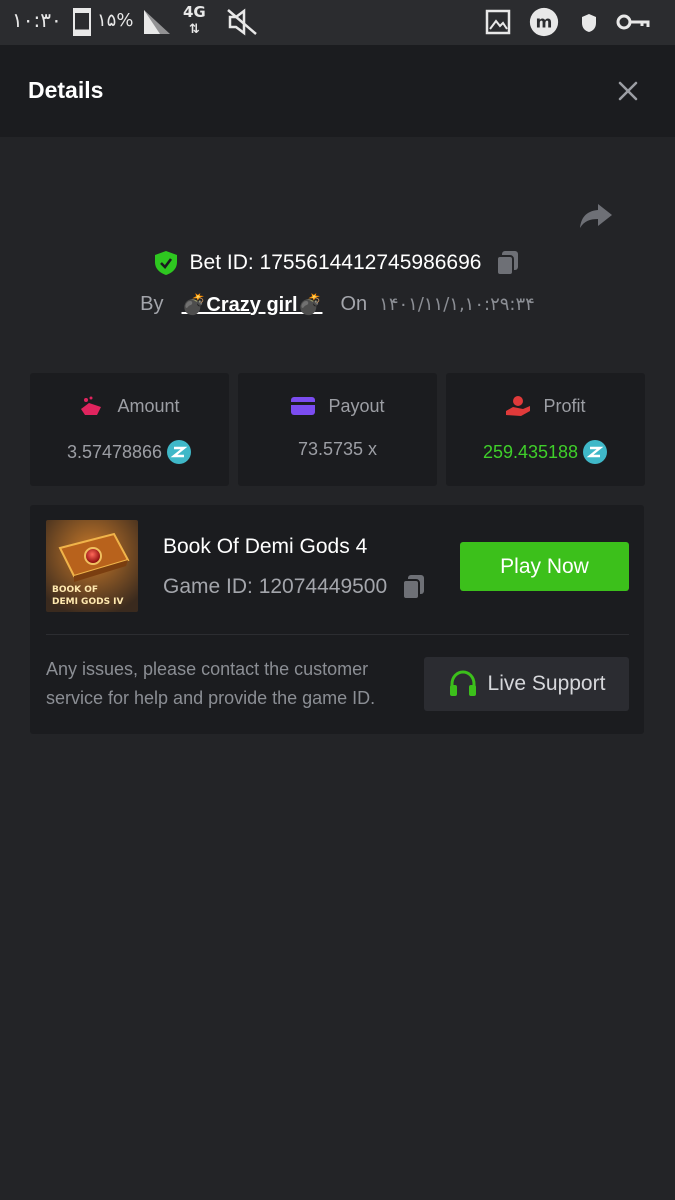 This screenshot has height=1200, width=675. What do you see at coordinates (152, 303) in the screenshot?
I see `by-label: By` at bounding box center [152, 303].